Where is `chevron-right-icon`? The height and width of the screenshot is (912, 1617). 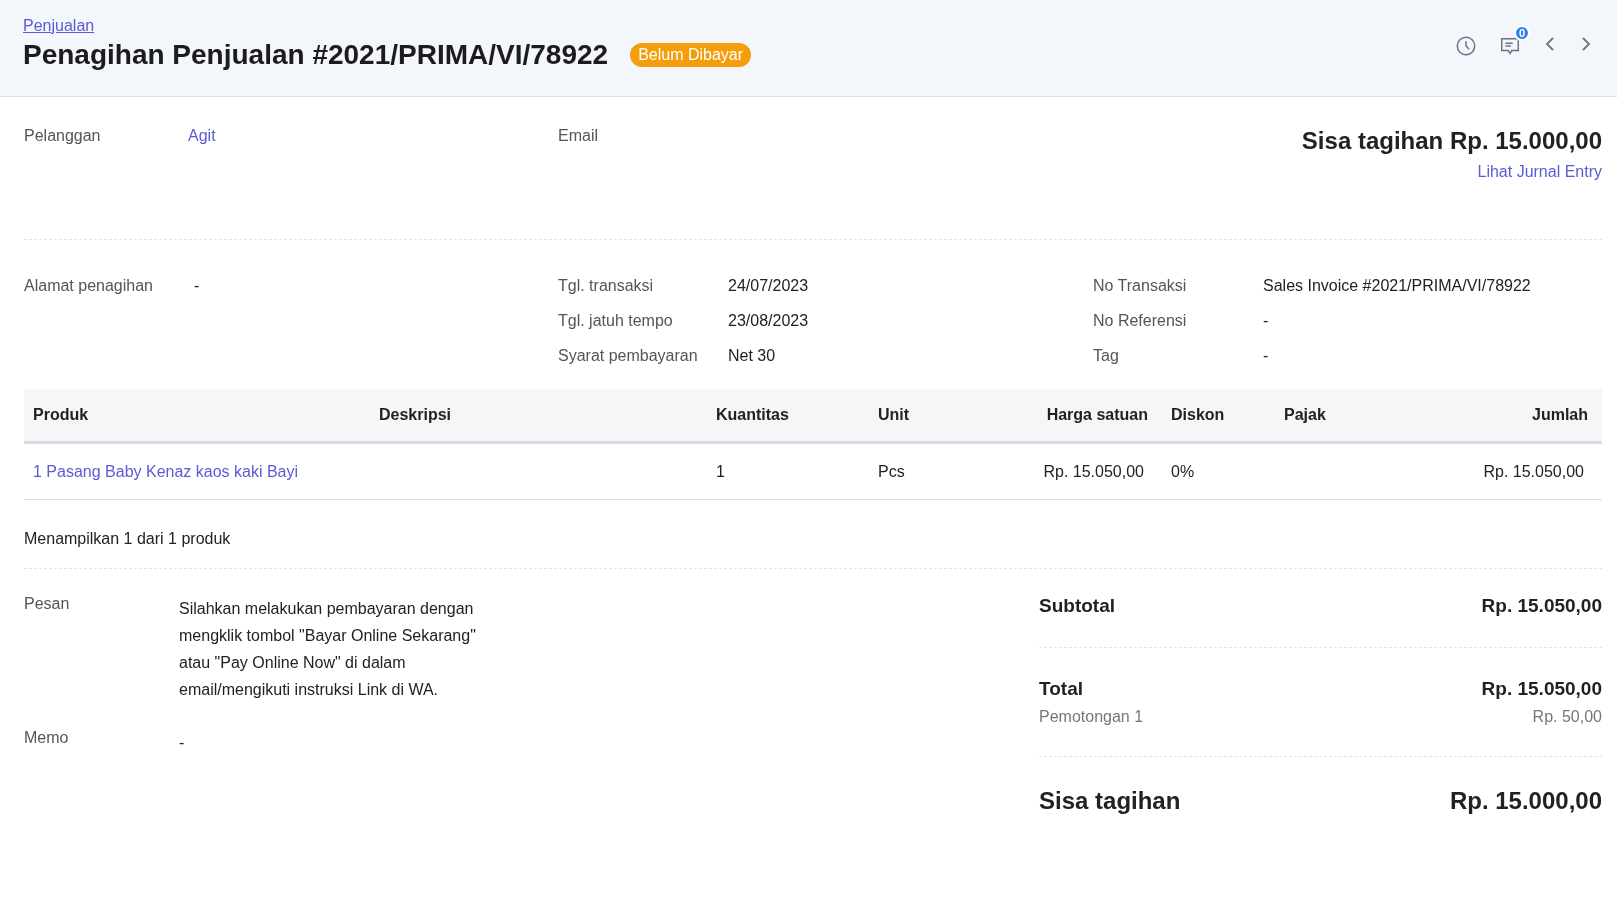 chevron-right-icon is located at coordinates (1586, 44).